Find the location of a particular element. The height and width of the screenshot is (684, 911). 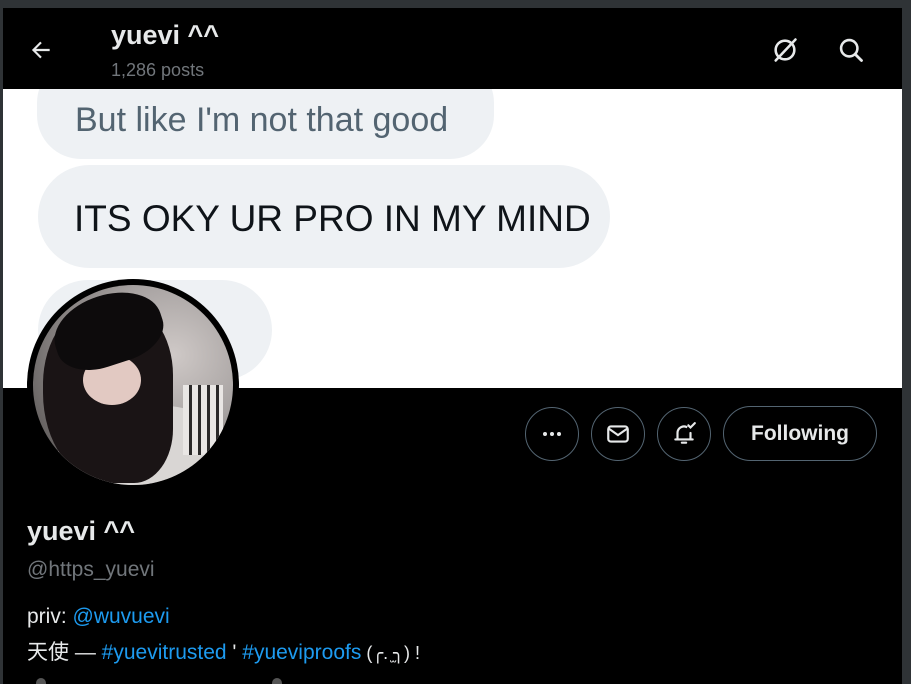

notifications-button is located at coordinates (684, 434).